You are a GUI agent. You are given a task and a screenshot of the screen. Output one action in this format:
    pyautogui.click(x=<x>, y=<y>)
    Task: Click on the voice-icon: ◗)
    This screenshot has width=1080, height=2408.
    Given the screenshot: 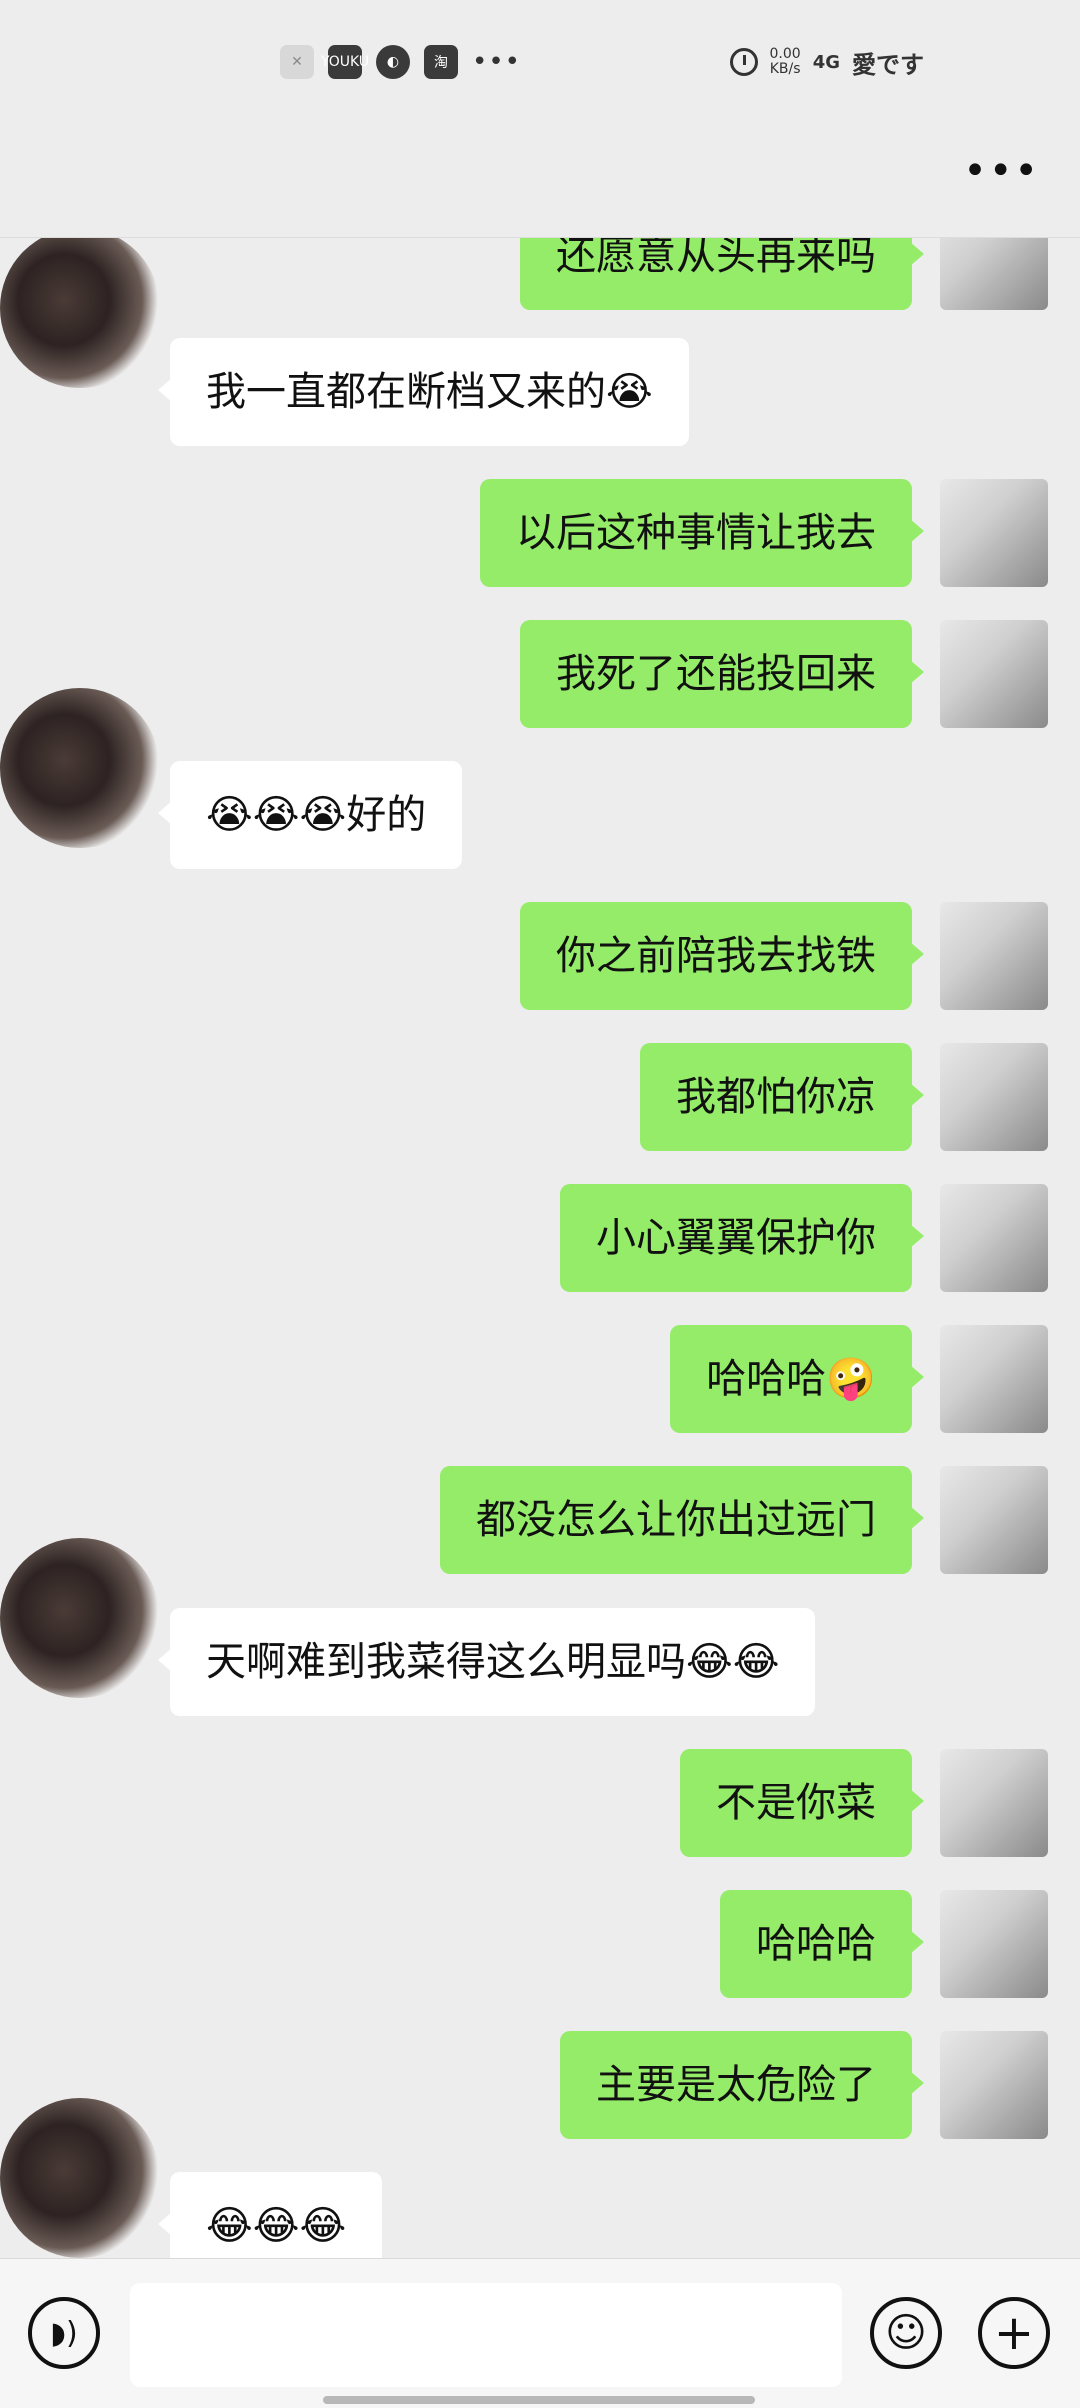 What is the action you would take?
    pyautogui.click(x=64, y=2333)
    